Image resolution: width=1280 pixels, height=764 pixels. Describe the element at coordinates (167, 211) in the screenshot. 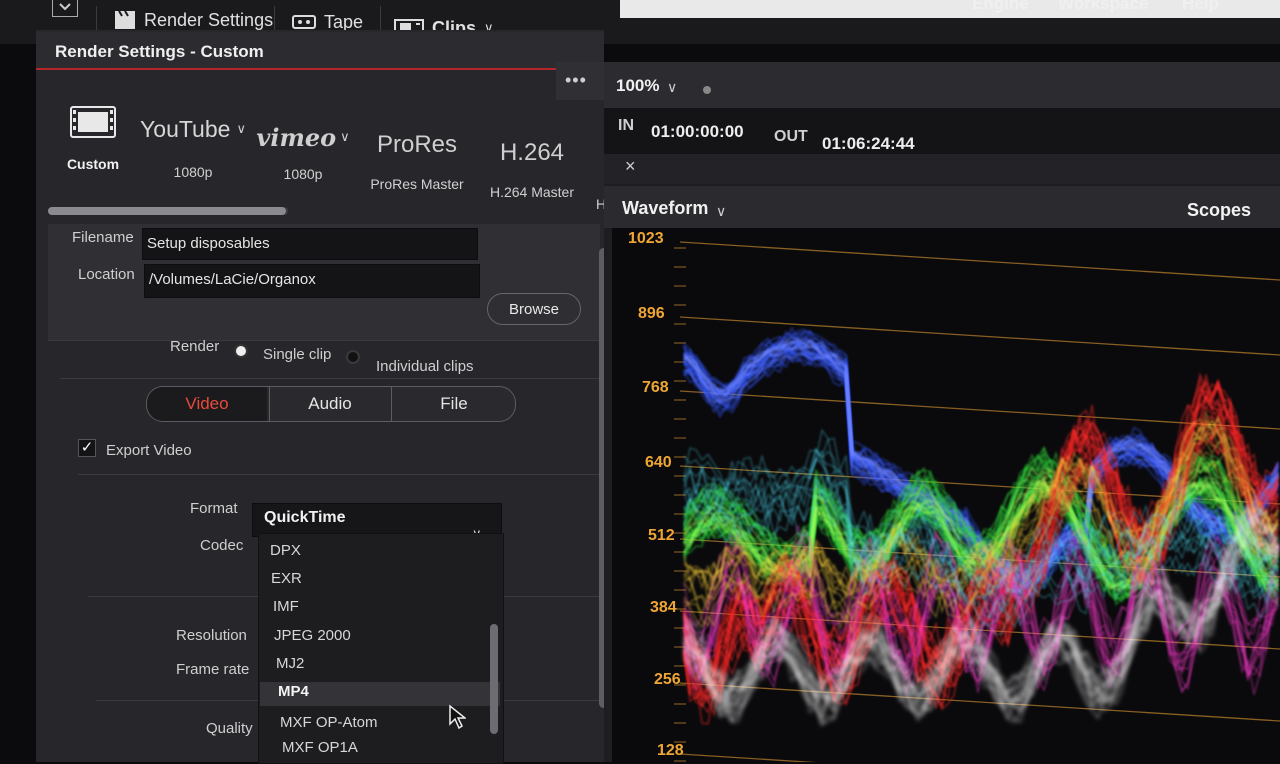

I see `preset-scroll-thumb` at that location.